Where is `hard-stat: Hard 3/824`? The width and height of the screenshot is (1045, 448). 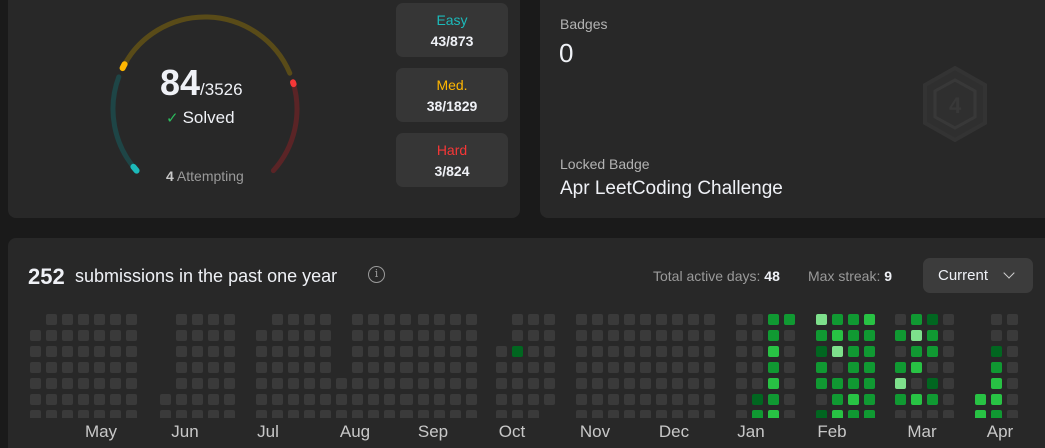
hard-stat: Hard 3/824 is located at coordinates (452, 160).